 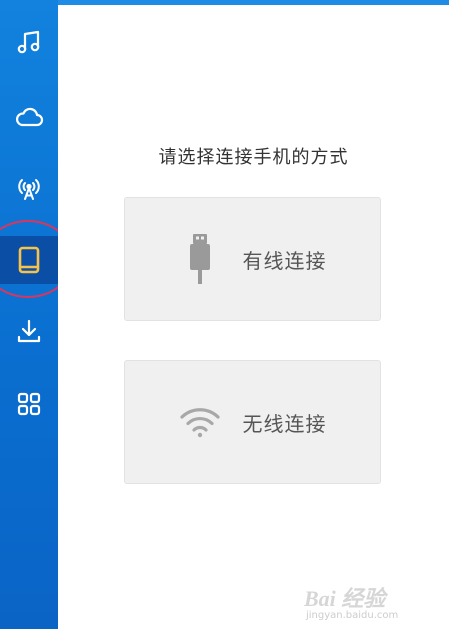 I want to click on connection-prompt: 请选择连接手机的方式, so click(x=253, y=157).